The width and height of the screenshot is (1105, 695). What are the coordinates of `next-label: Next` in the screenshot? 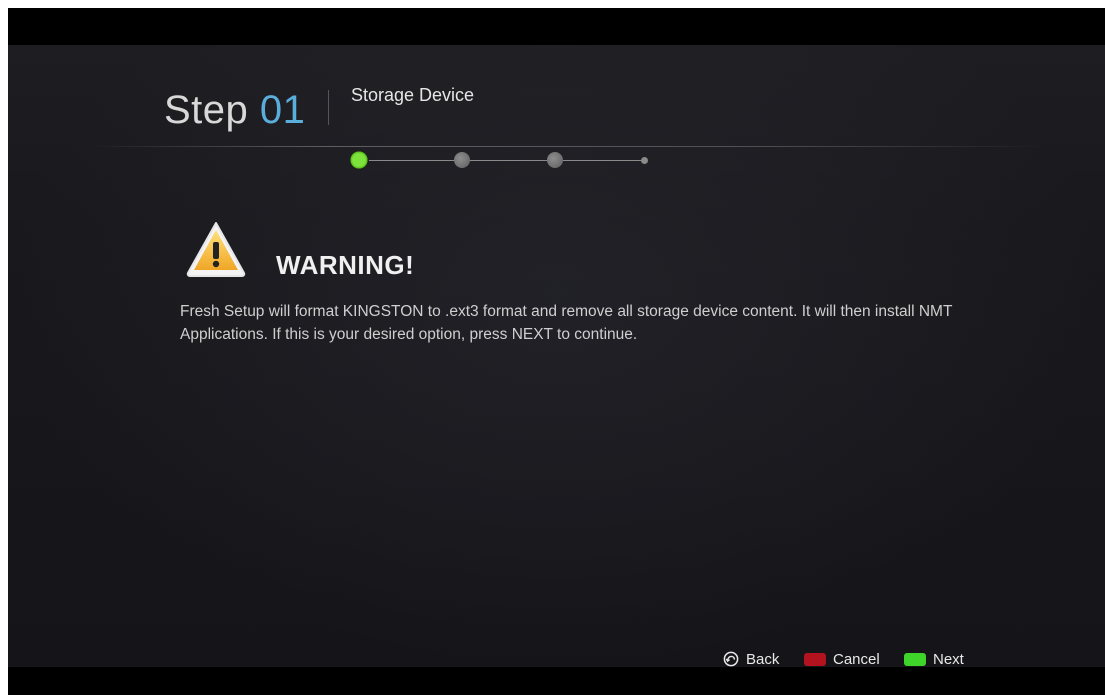 It's located at (948, 659).